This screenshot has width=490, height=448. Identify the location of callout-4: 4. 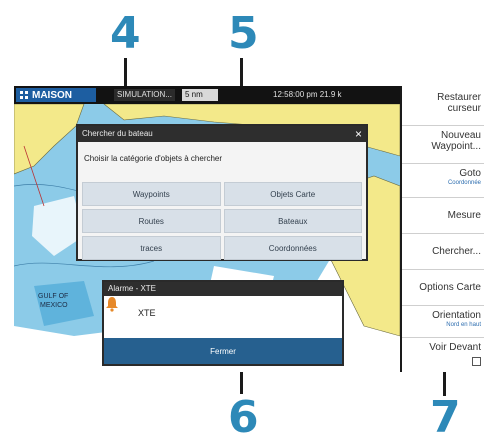
(125, 33).